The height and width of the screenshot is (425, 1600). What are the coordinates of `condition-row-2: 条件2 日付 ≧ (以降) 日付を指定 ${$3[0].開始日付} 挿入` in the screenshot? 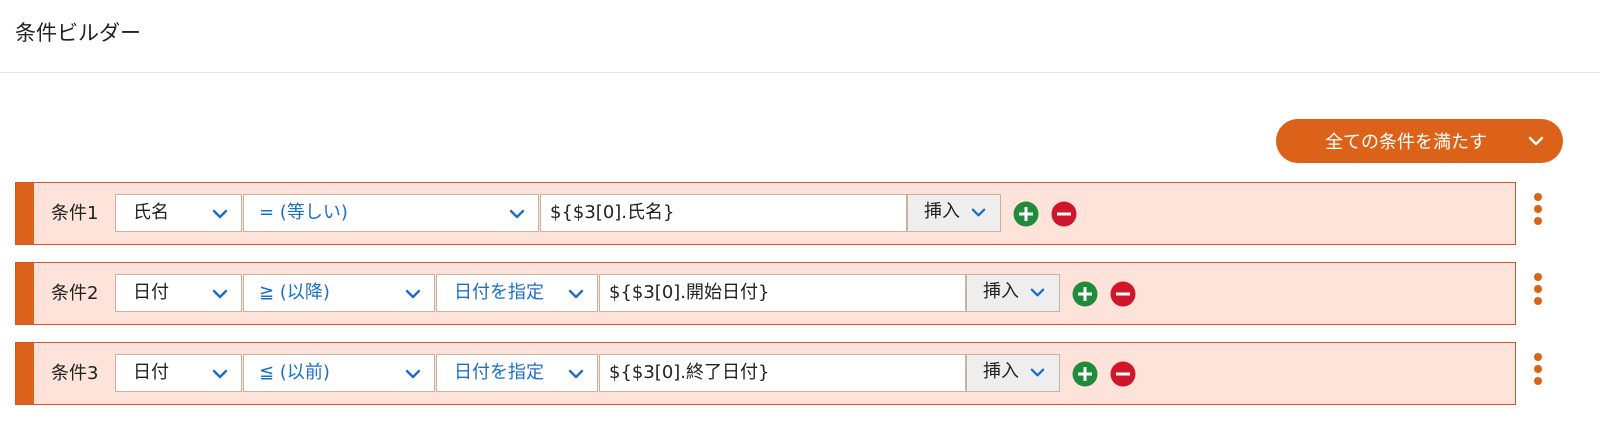 It's located at (765, 293).